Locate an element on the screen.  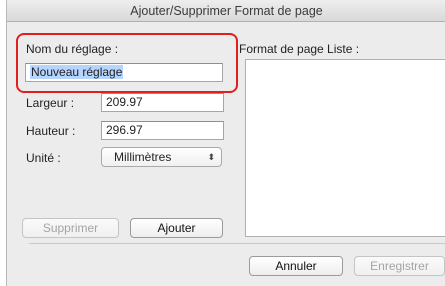
divider is located at coordinates (237, 243).